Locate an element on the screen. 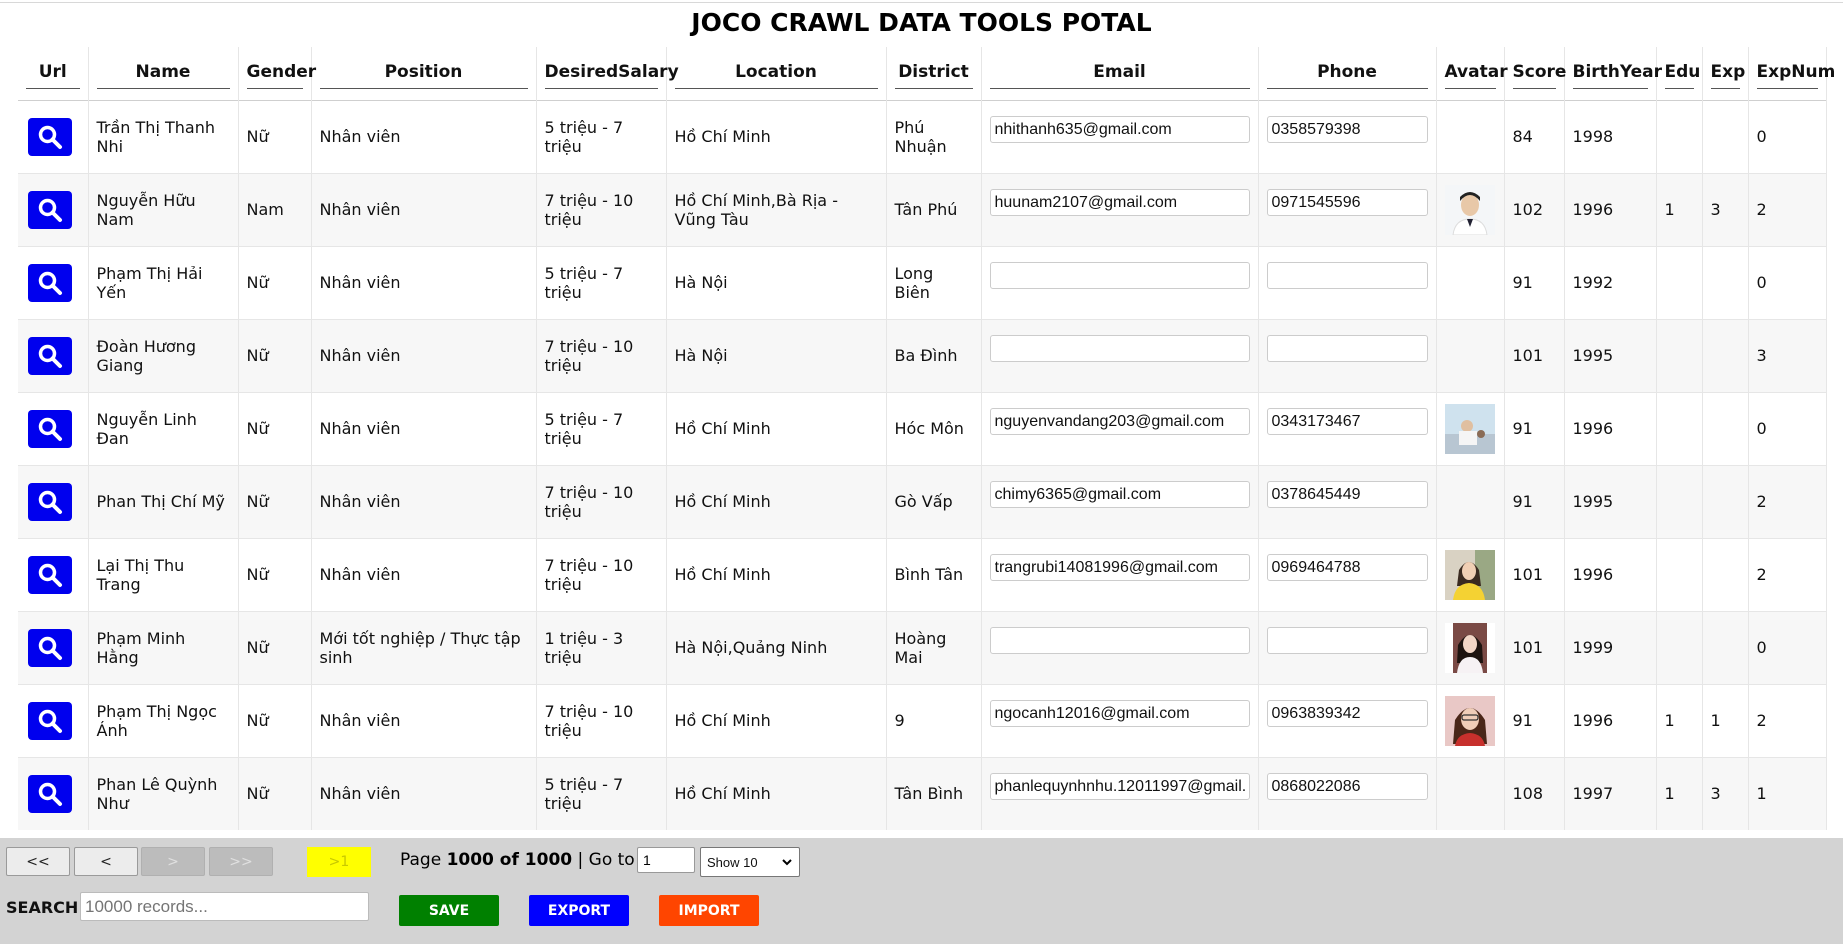  exp-num-cell: 0 is located at coordinates (1787, 282).